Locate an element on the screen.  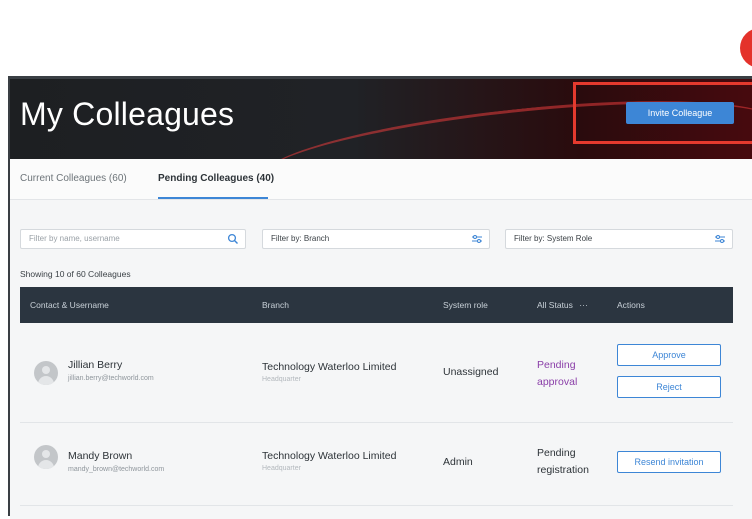
system-role-filter: Filter by: System Role is located at coordinates (619, 239).